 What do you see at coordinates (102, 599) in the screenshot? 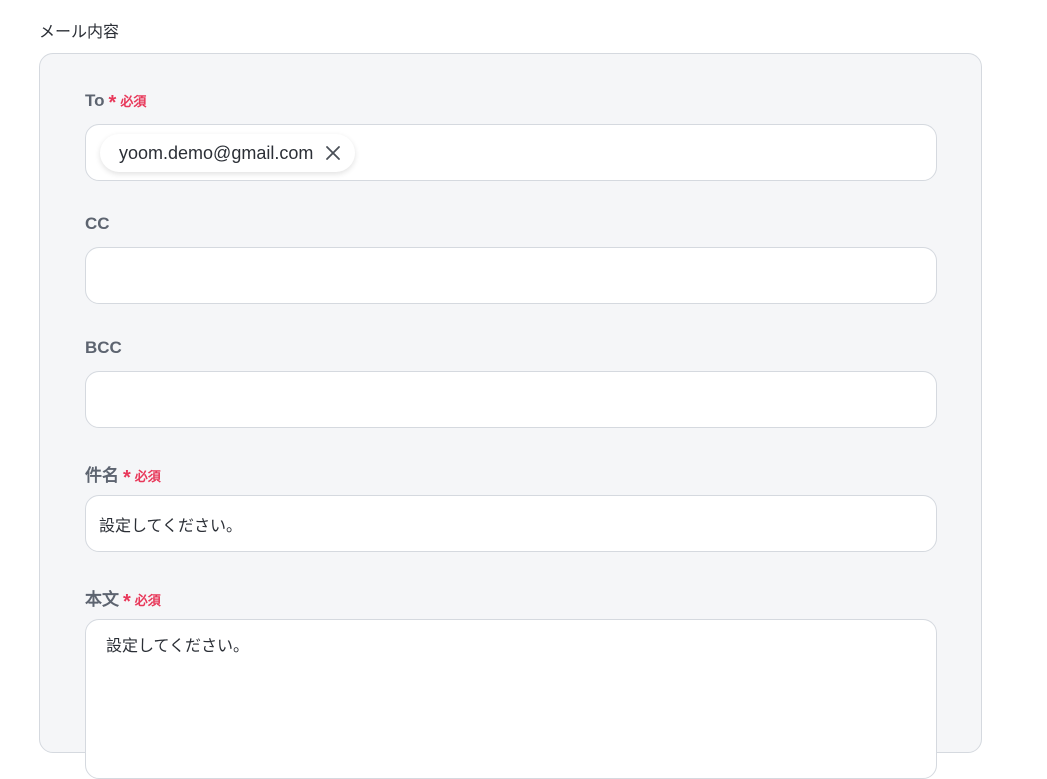
I see `body-label-text: 本文` at bounding box center [102, 599].